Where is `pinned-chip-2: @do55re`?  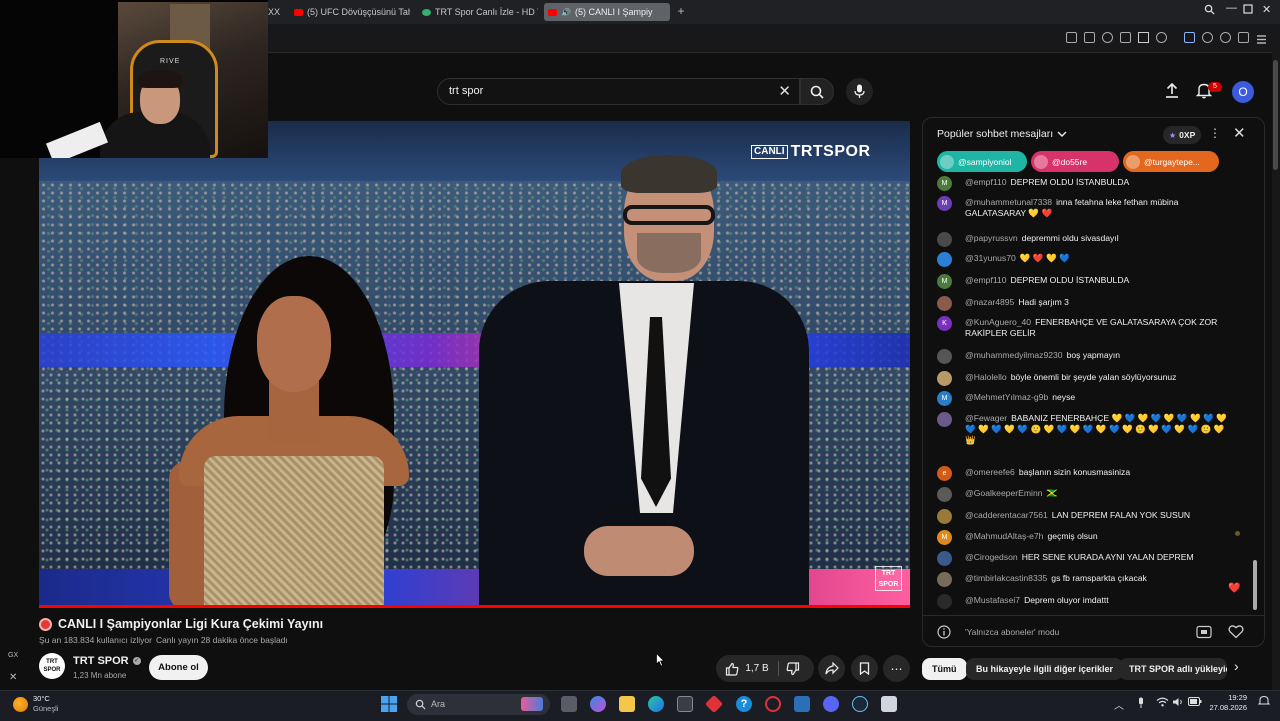 pinned-chip-2: @do55re is located at coordinates (1075, 161).